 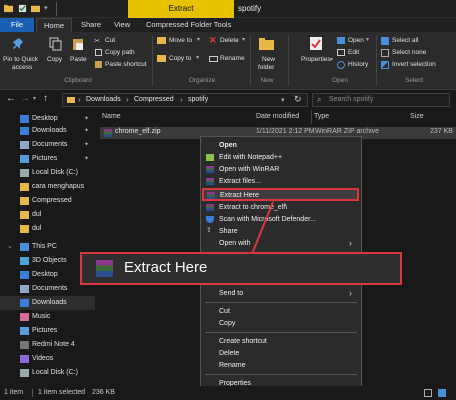 What do you see at coordinates (34, 98) in the screenshot?
I see `recent-locations-icon: ▾` at bounding box center [34, 98].